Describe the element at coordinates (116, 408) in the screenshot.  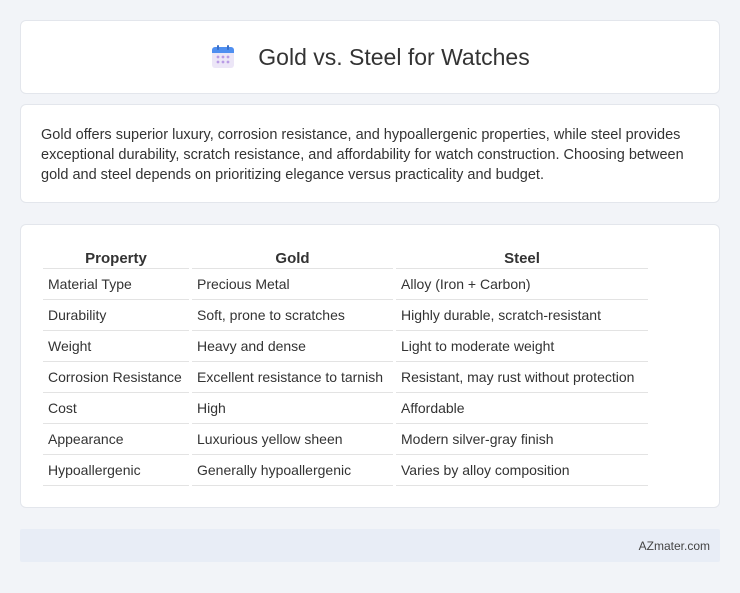
I see `cell-property: Cost` at that location.